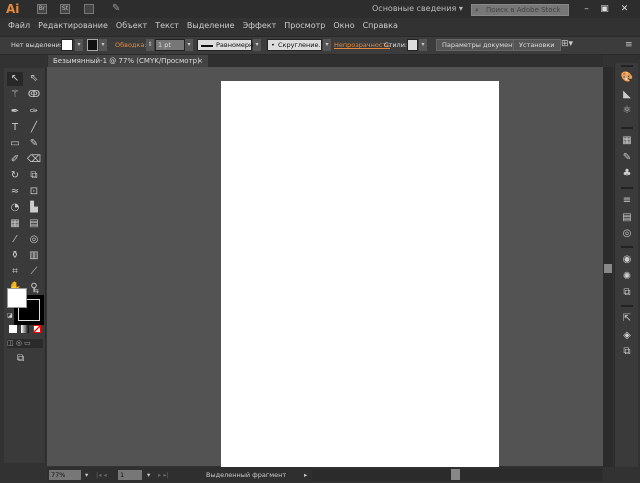 The image size is (640, 483). Describe the element at coordinates (627, 218) in the screenshot. I see `gradient-panel-icon: ▤` at that location.